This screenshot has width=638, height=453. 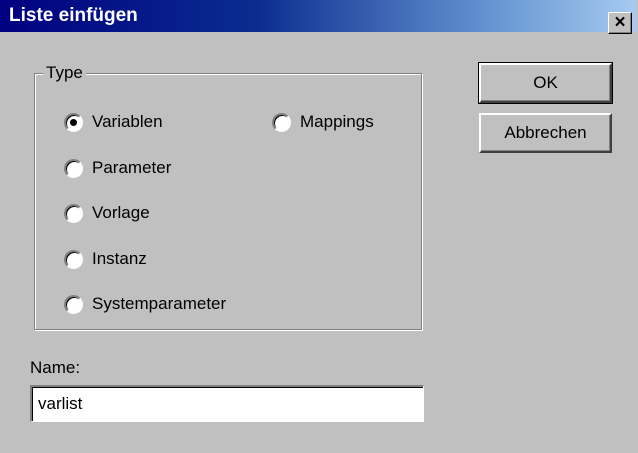 I want to click on radio-label: Variablen, so click(x=127, y=121).